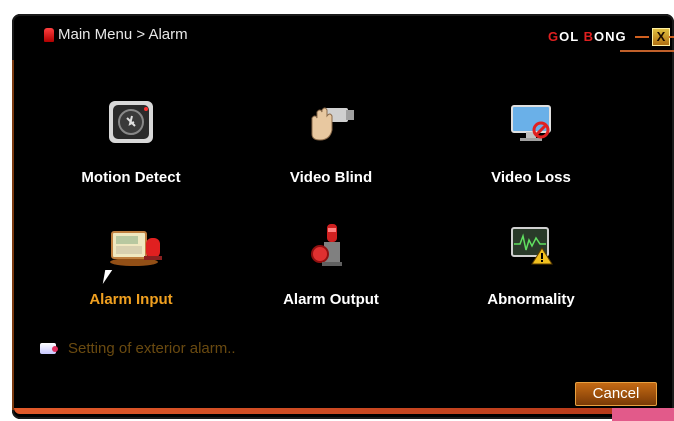  Describe the element at coordinates (531, 299) in the screenshot. I see `menu-item-label: Abnormality` at that location.